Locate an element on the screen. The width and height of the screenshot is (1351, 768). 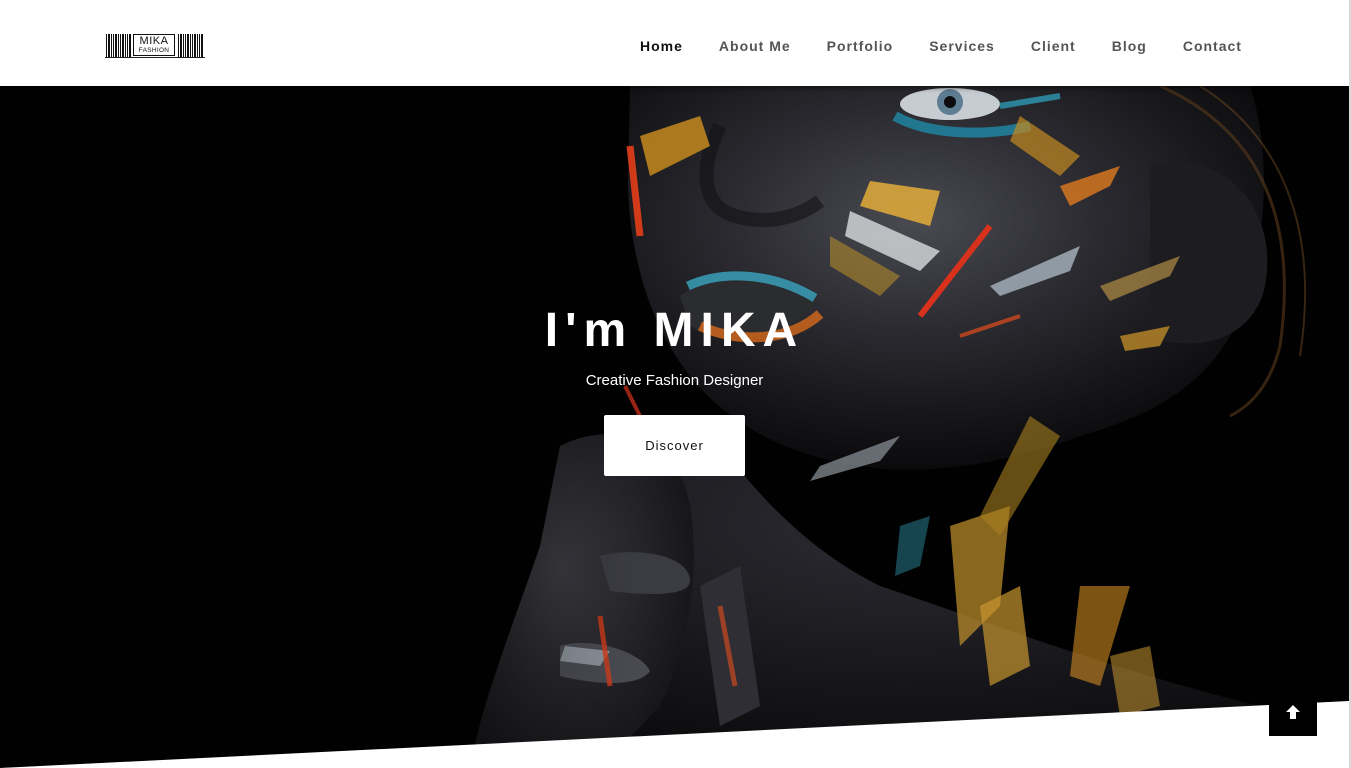
hero-title: I'm MIKA is located at coordinates (674, 330).